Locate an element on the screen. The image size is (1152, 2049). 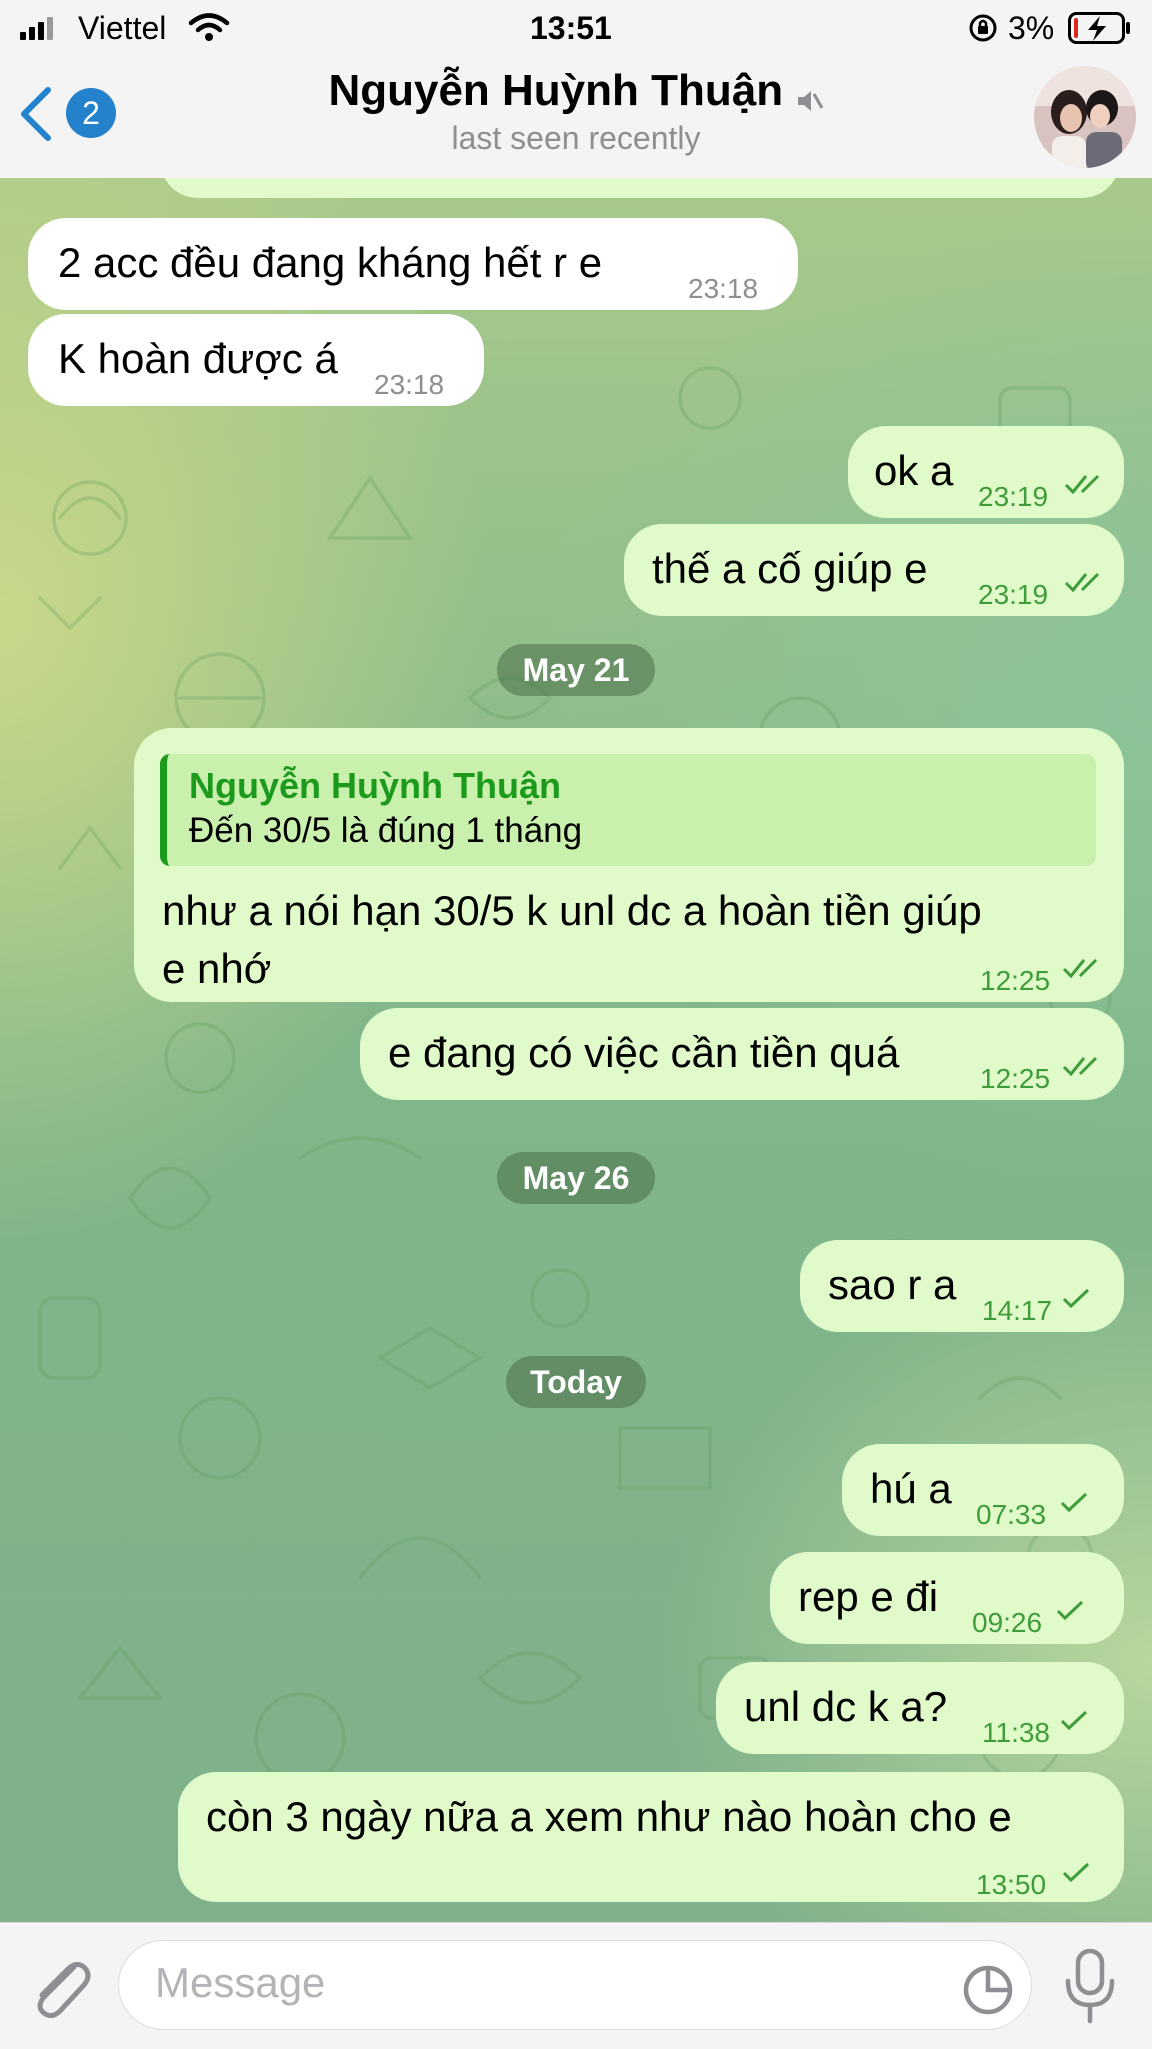
message-text: e đang có việc cần tiền quá is located at coordinates (644, 1052).